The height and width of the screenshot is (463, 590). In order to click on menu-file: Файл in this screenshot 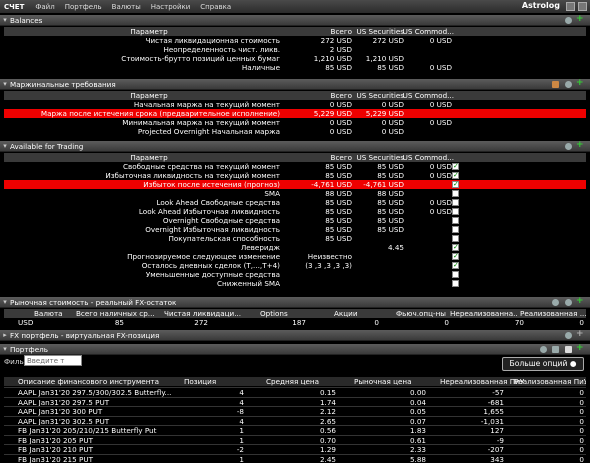, I will do `click(44, 7)`.